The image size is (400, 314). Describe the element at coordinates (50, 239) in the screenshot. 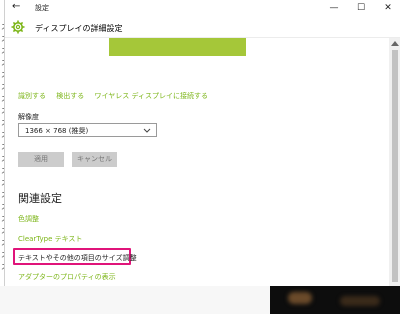

I see `cleartype-text-link: ClearType テキスト` at that location.